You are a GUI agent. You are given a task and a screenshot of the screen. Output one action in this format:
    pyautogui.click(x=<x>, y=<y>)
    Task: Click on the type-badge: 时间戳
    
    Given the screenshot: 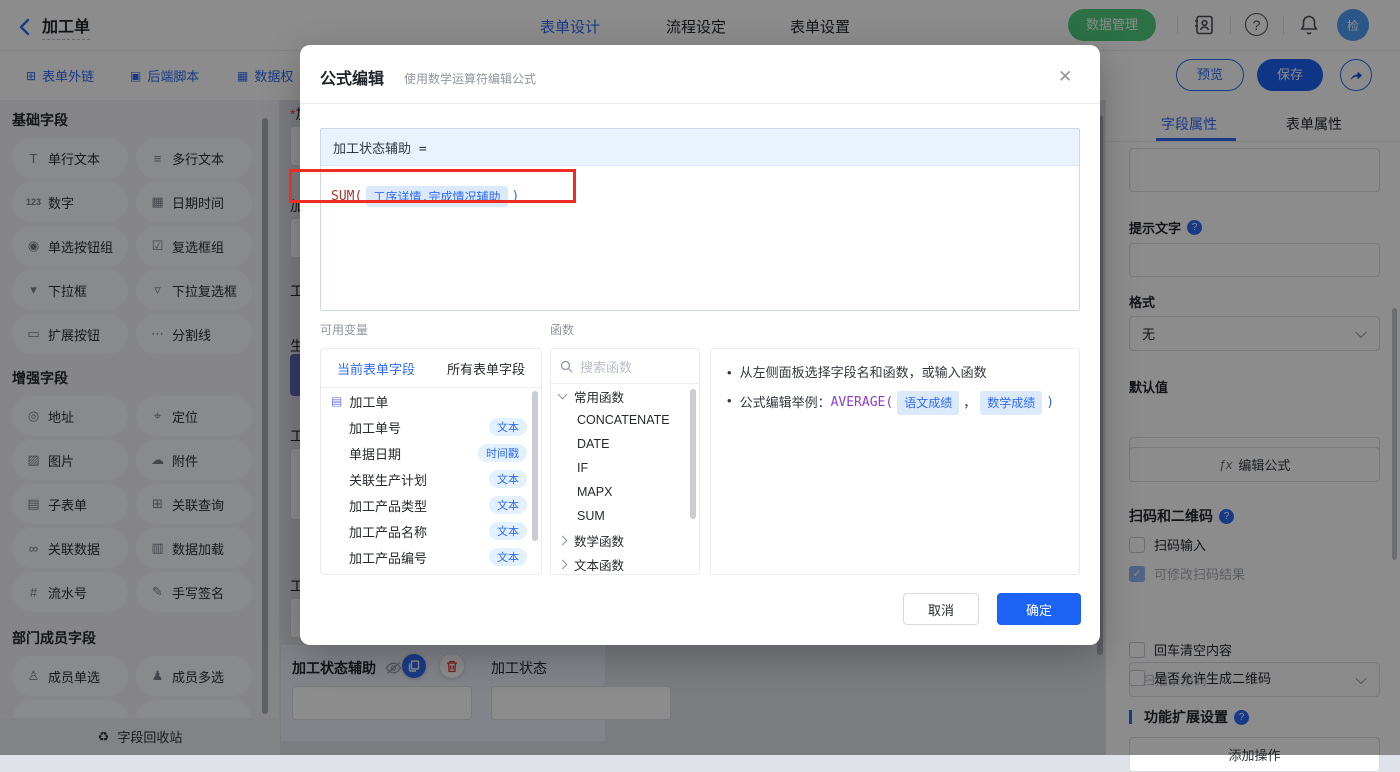 What is the action you would take?
    pyautogui.click(x=502, y=453)
    